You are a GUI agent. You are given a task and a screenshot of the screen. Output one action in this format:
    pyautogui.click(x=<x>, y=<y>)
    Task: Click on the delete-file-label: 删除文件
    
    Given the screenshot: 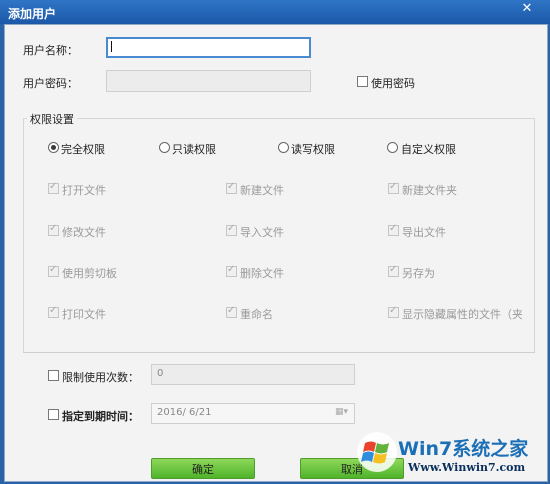 What is the action you would take?
    pyautogui.click(x=262, y=273)
    